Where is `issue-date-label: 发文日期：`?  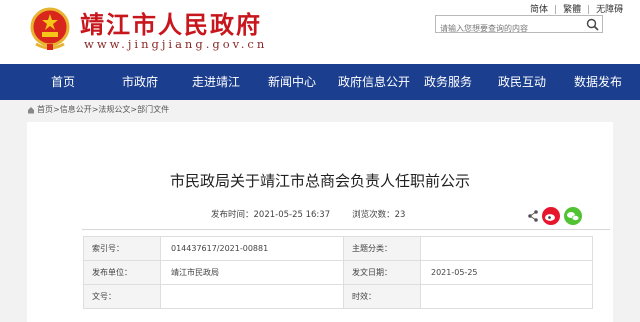 issue-date-label: 发文日期： is located at coordinates (382, 272).